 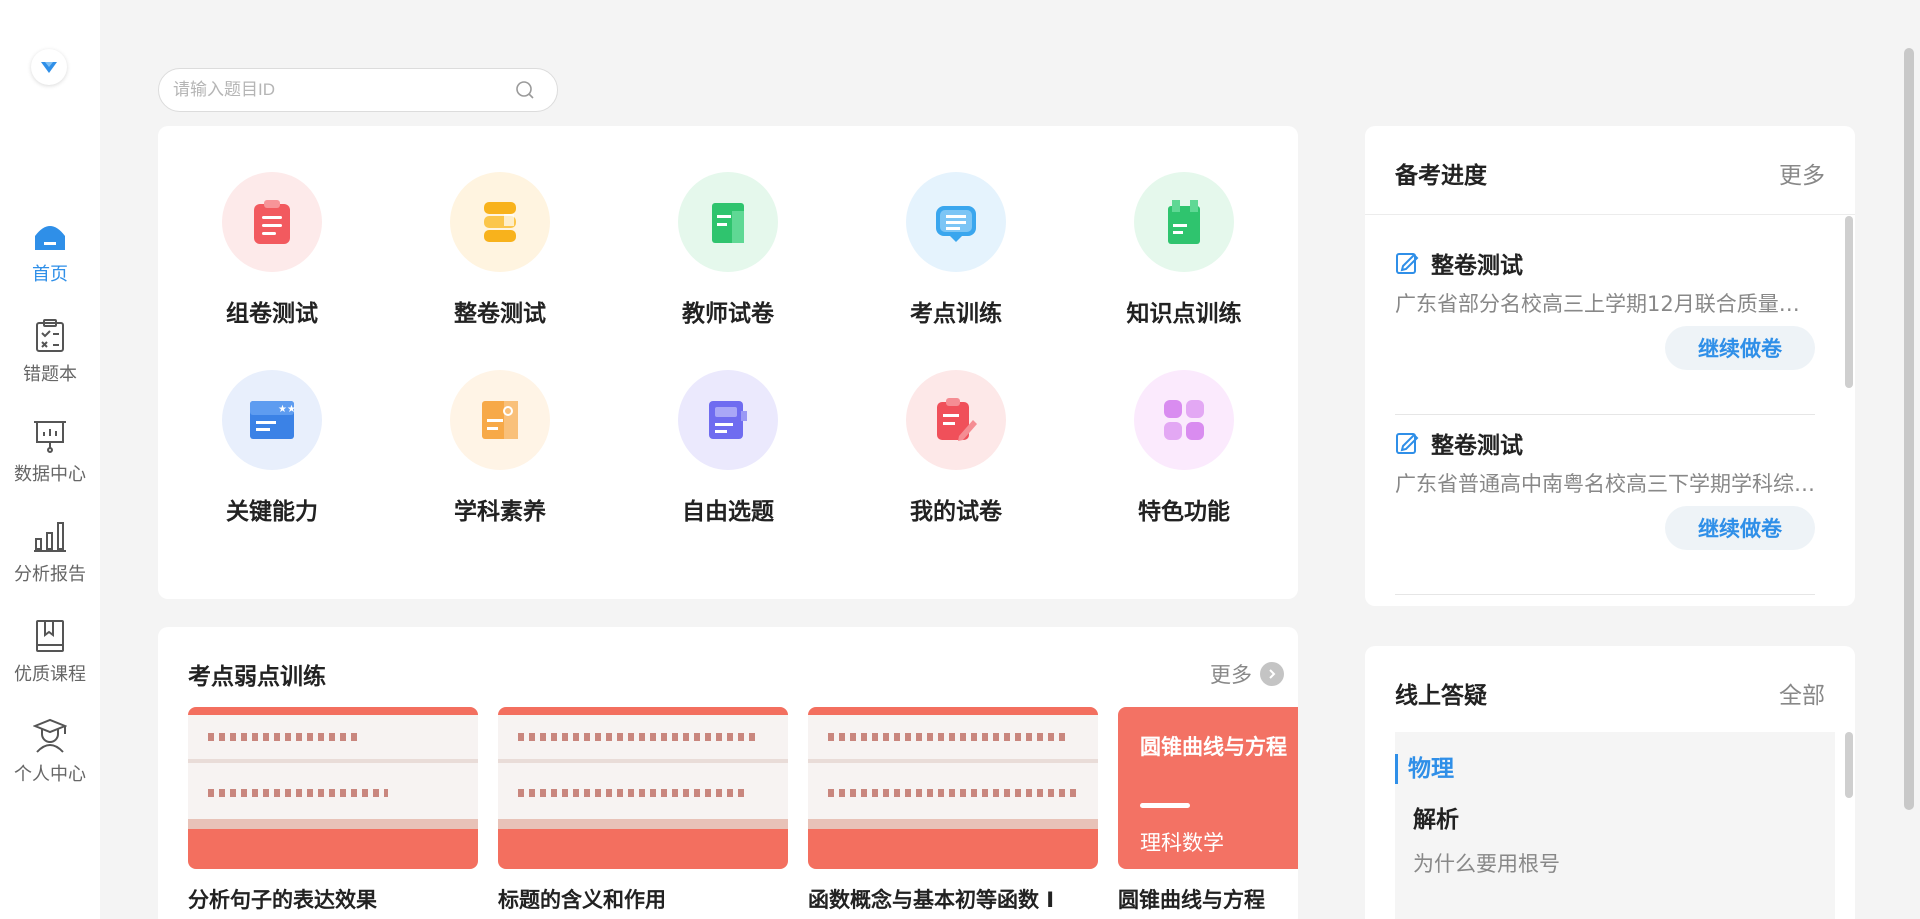 What do you see at coordinates (1605, 516) in the screenshot?
I see `prep-entry: 整卷测试 广东省普通高中南粤名校高三下学期学科综合素养评价 继续做卷` at bounding box center [1605, 516].